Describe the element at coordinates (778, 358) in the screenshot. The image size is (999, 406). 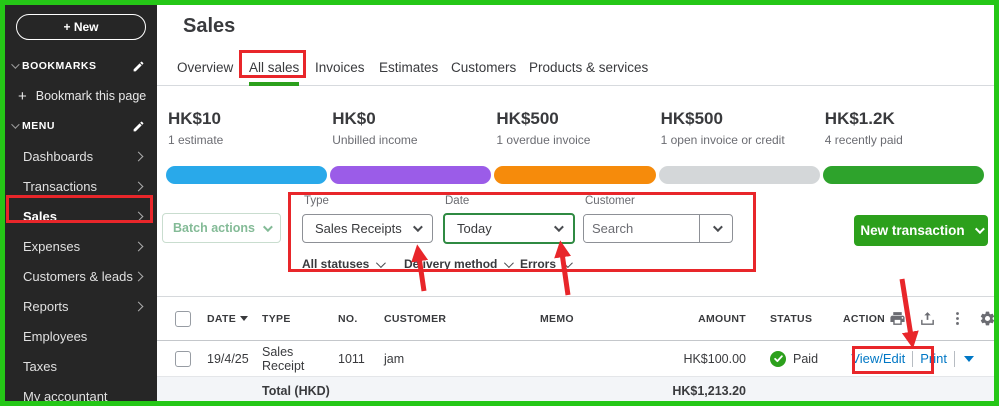
I see `paid-check-icon` at that location.